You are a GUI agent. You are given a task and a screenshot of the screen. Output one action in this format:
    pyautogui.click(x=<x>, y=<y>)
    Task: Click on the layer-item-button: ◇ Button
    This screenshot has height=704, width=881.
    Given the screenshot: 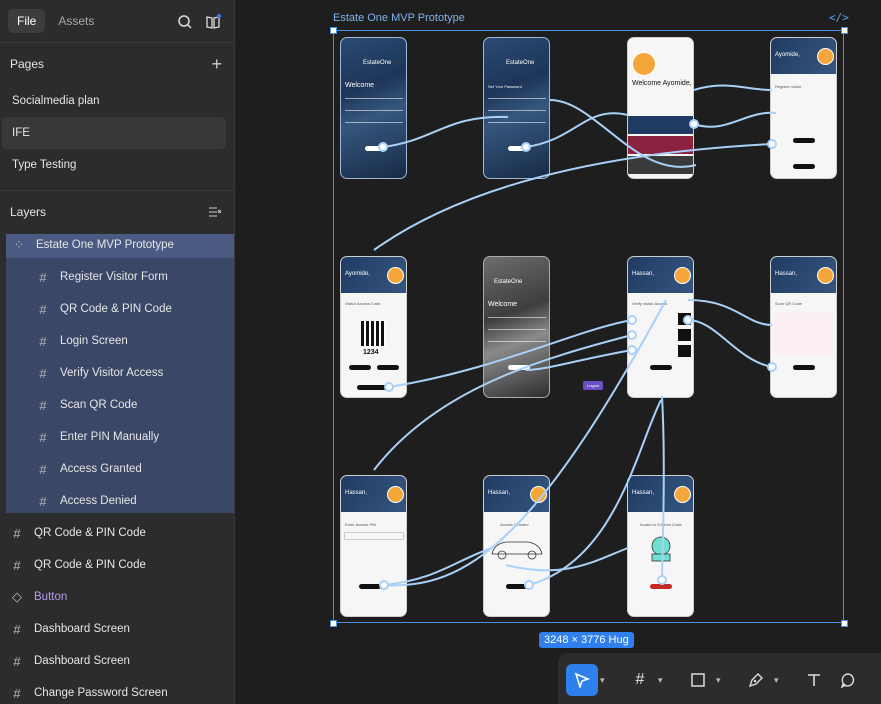 What is the action you would take?
    pyautogui.click(x=117, y=597)
    